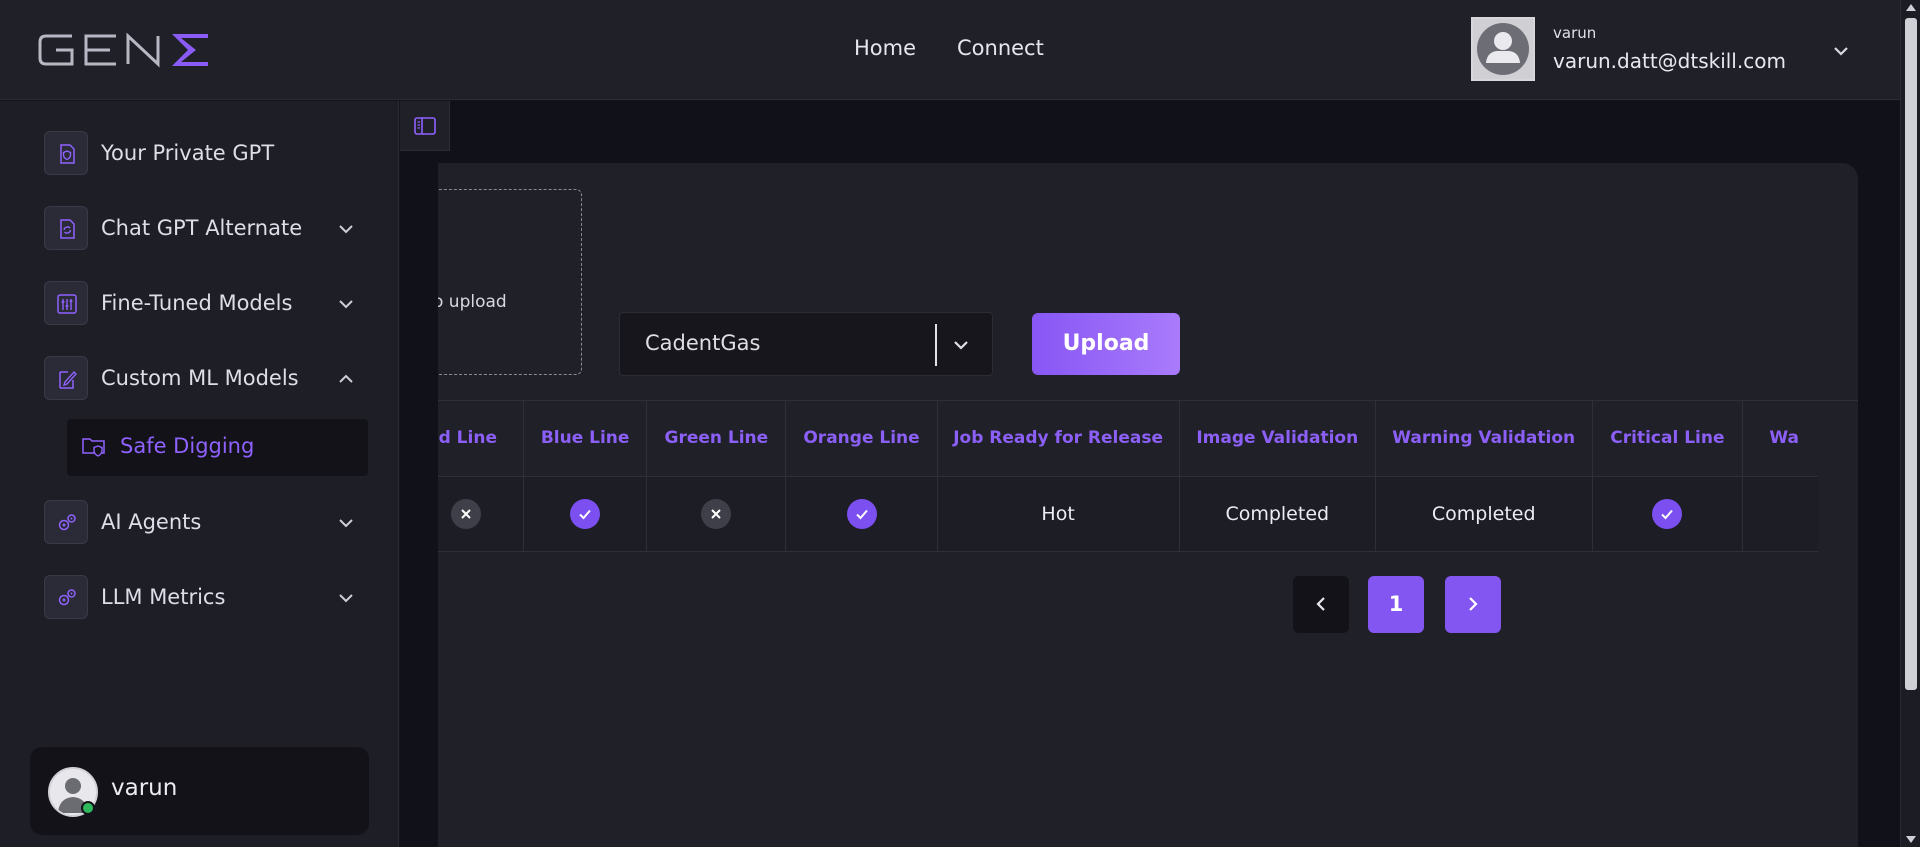 The width and height of the screenshot is (1920, 847). What do you see at coordinates (151, 522) in the screenshot?
I see `sidebar-item-label: AI Agents` at bounding box center [151, 522].